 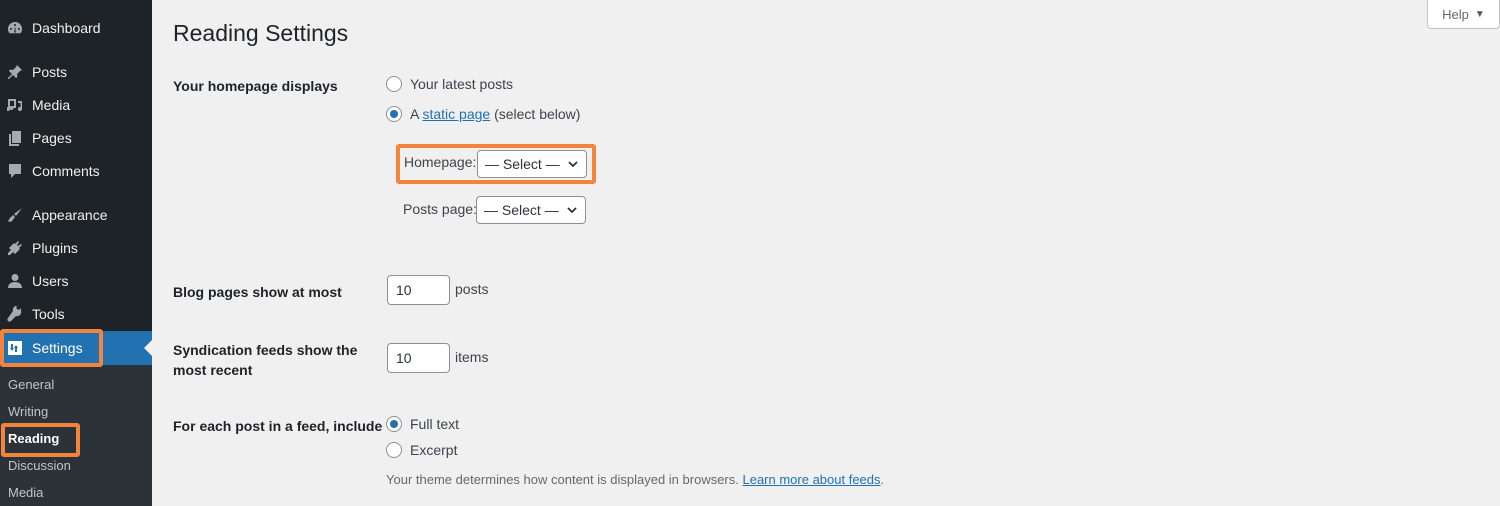 What do you see at coordinates (15, 215) in the screenshot?
I see `brush-icon` at bounding box center [15, 215].